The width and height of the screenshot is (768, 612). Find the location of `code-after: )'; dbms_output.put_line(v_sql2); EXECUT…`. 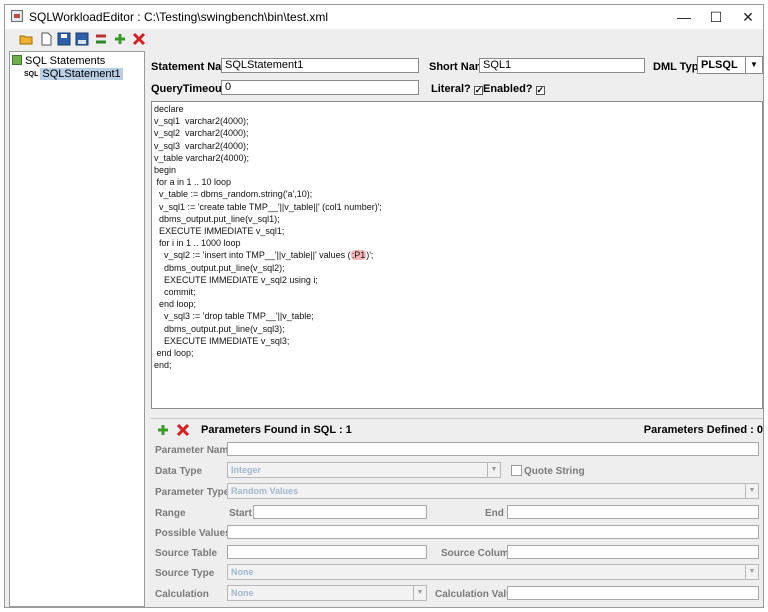

code-after: )'; dbms_output.put_line(v_sql2); EXECUT… is located at coordinates (264, 310).